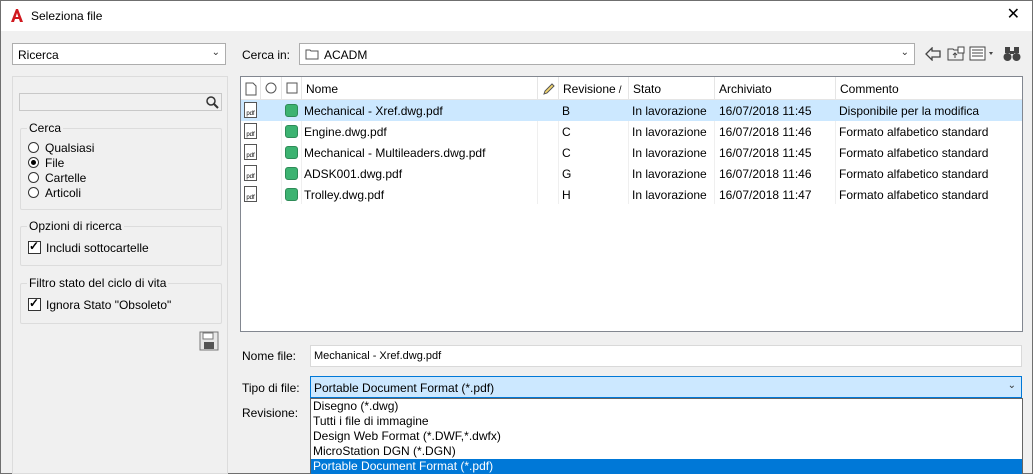  Describe the element at coordinates (312, 54) in the screenshot. I see `folder-icon` at that location.